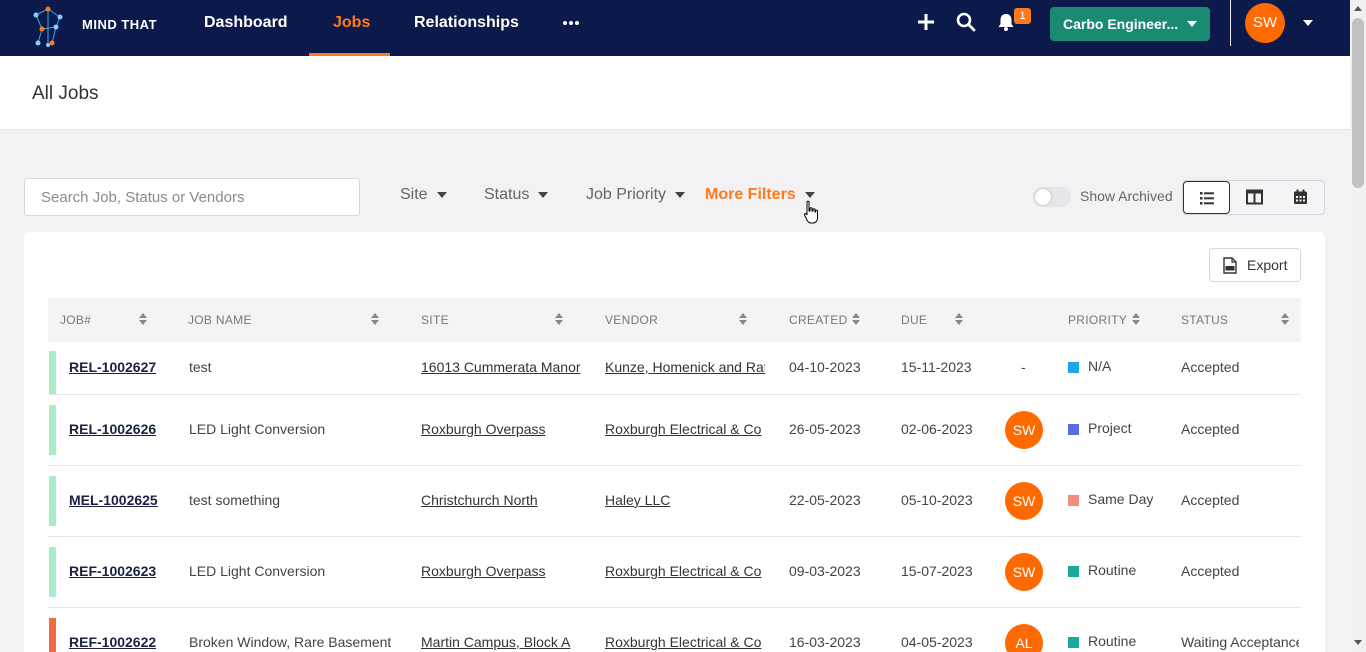 The width and height of the screenshot is (1366, 652). Describe the element at coordinates (1308, 23) in the screenshot. I see `user-menu-chevron-icon` at that location.